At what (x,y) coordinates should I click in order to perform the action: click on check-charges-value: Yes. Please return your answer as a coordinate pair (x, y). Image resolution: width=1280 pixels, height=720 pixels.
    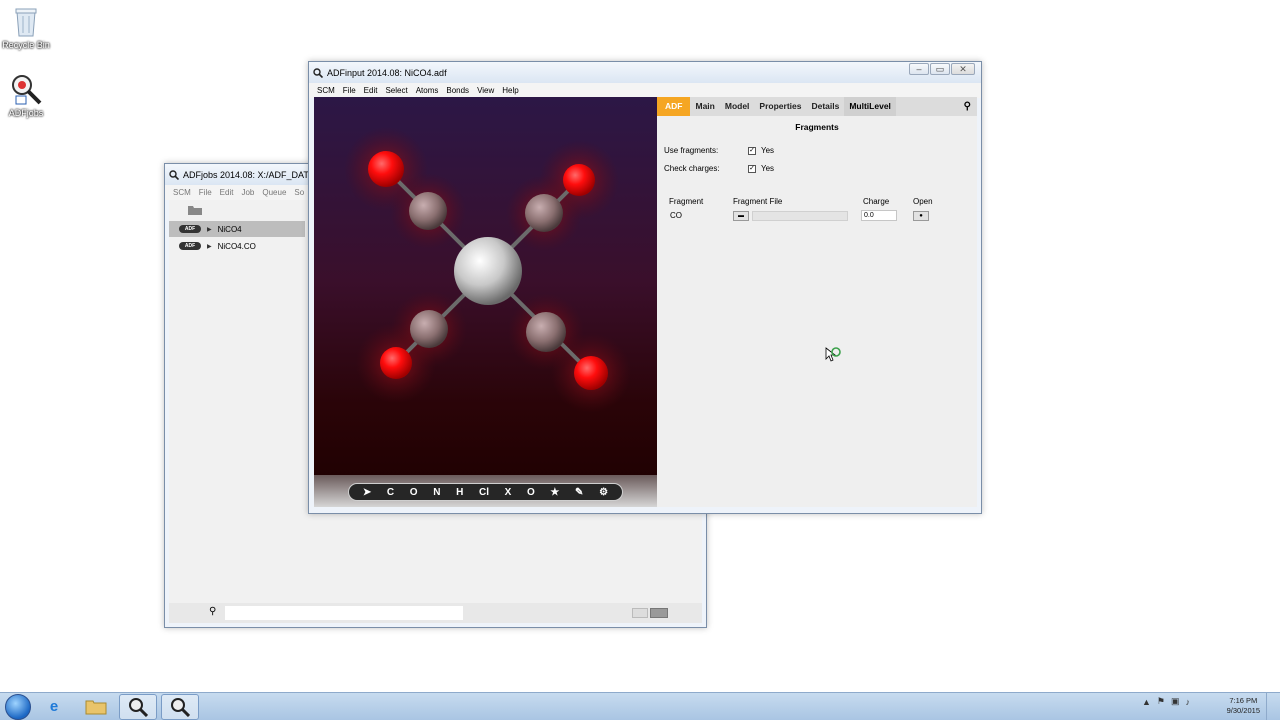
    Looking at the image, I should click on (768, 168).